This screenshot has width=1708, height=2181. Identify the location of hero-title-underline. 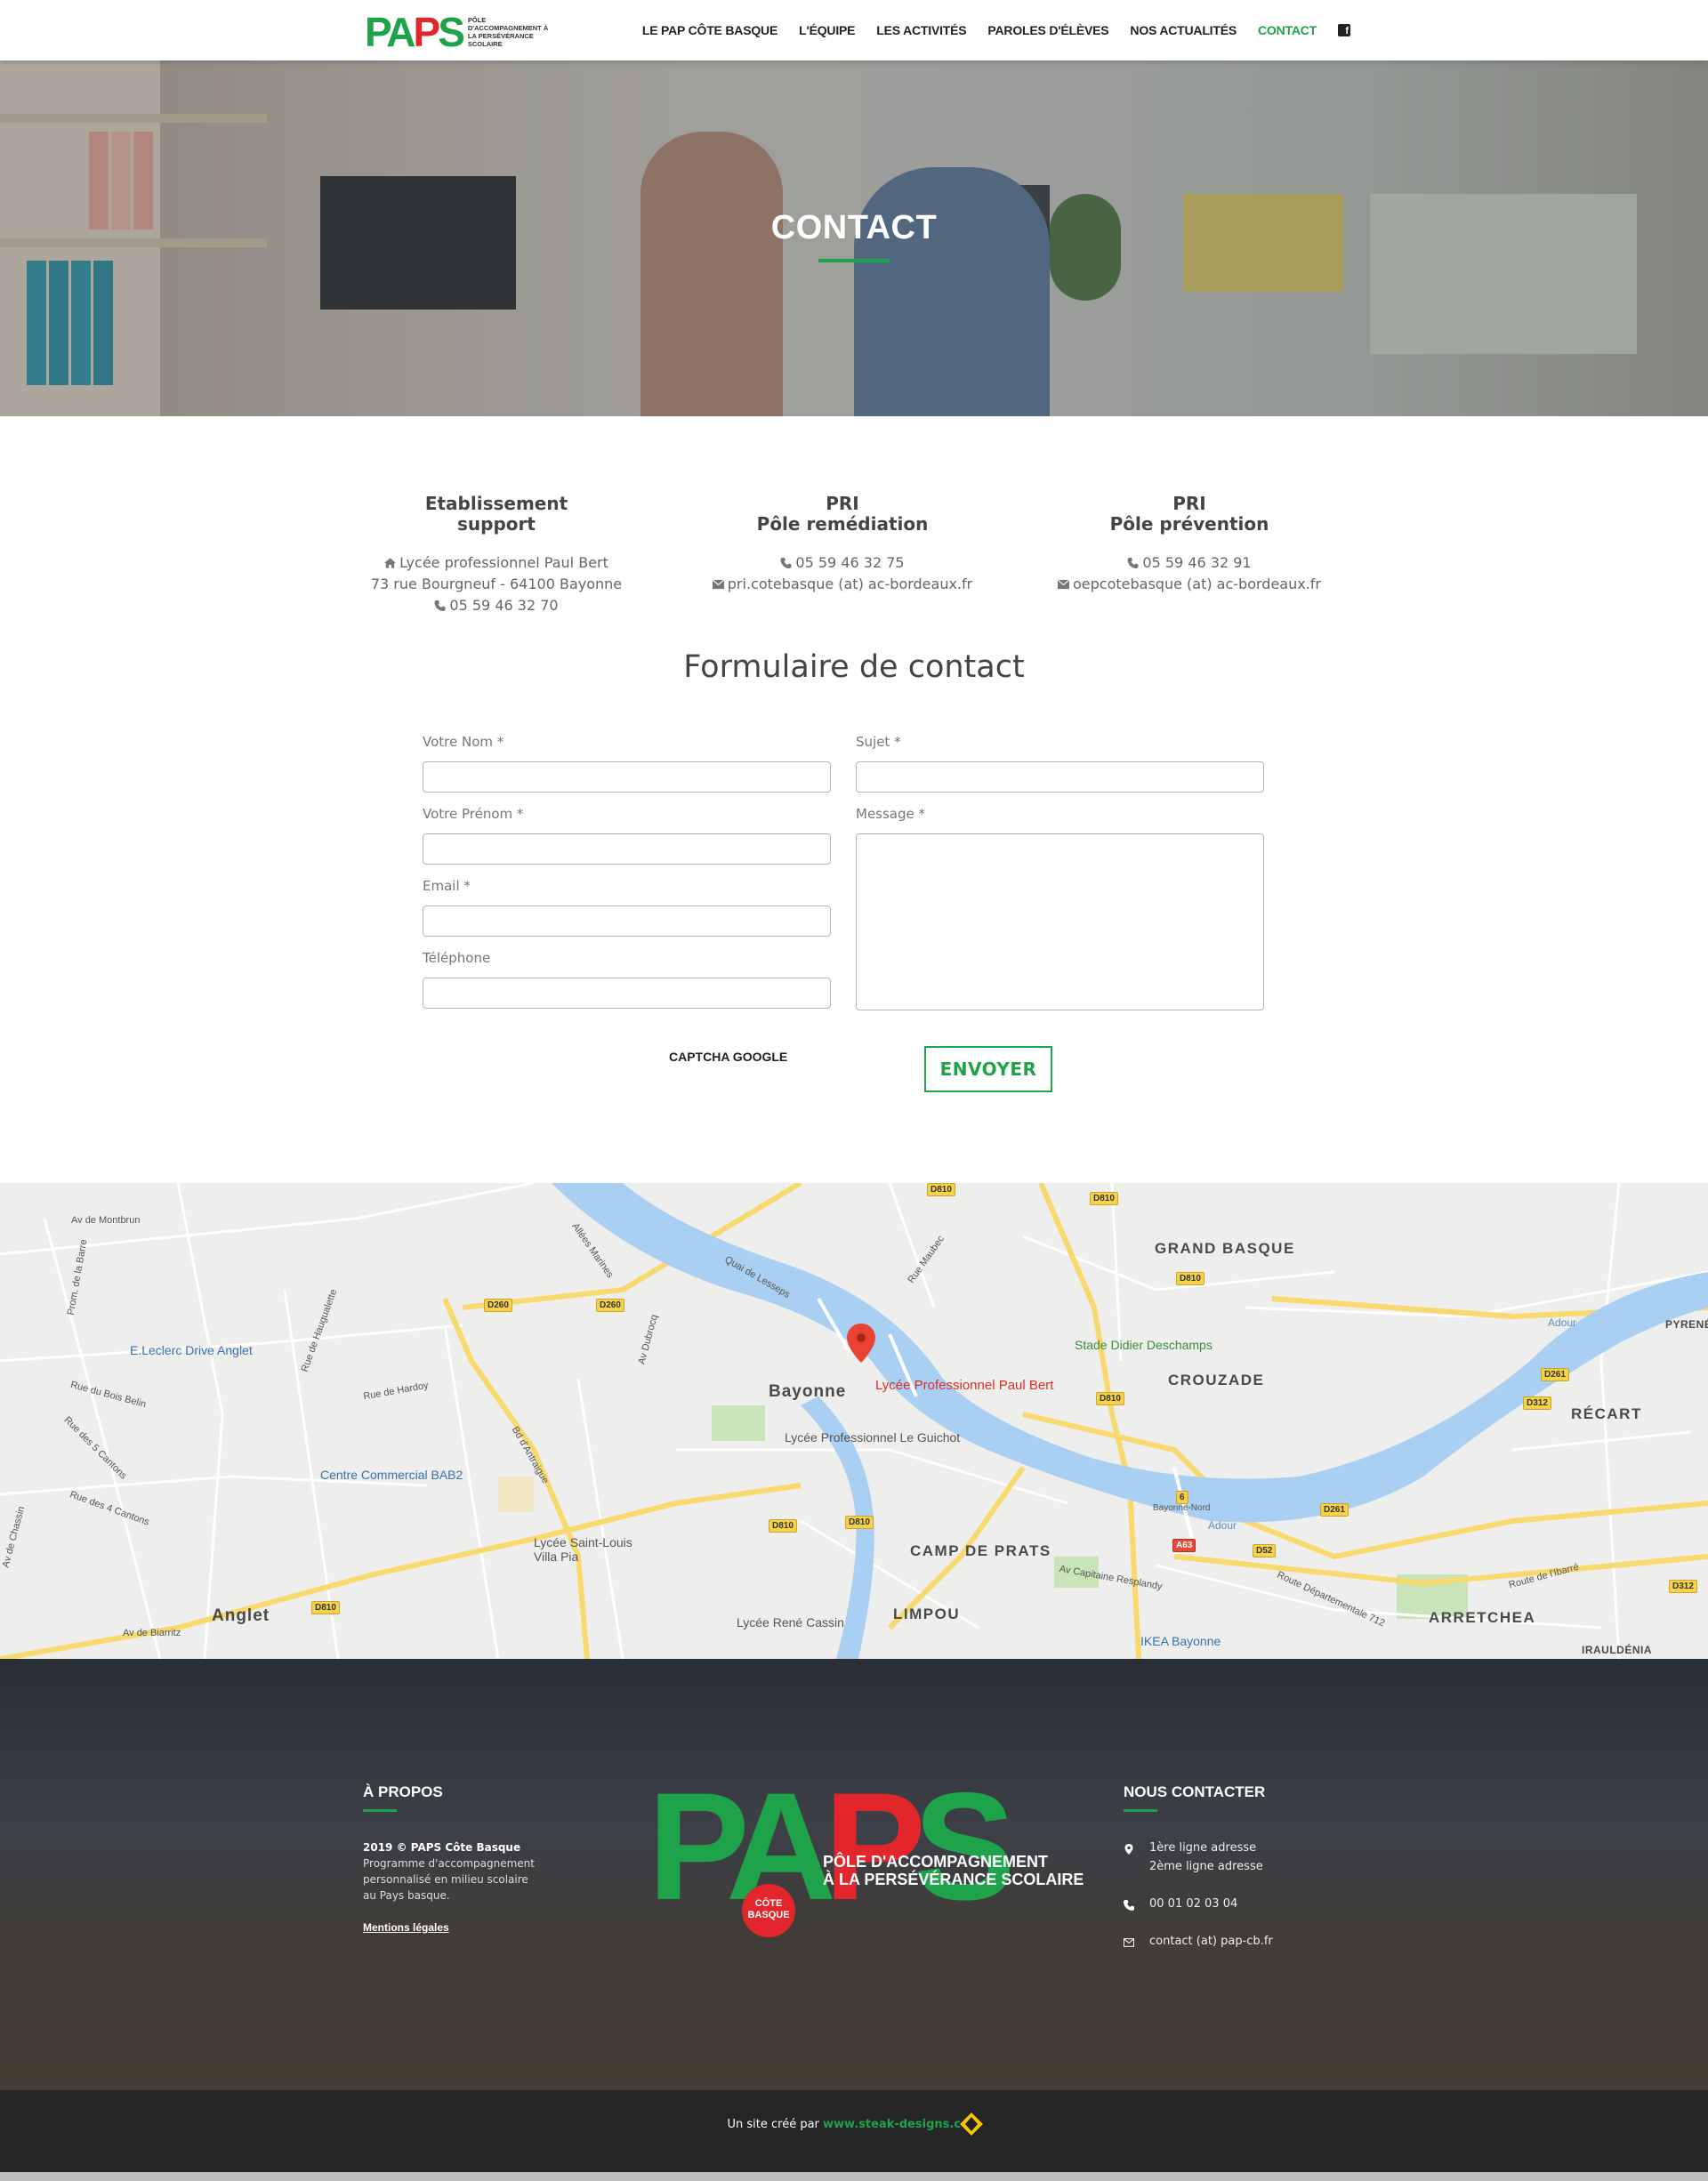
(854, 260).